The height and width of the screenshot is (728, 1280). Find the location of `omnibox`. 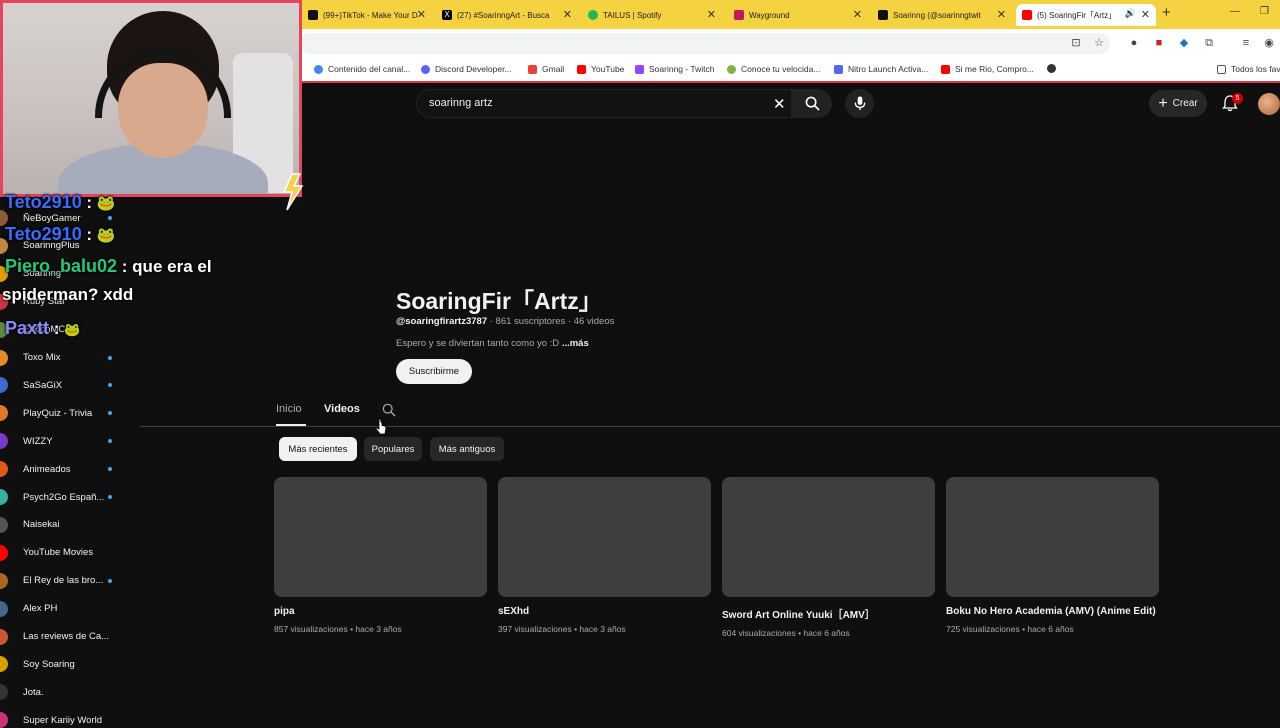

omnibox is located at coordinates (705, 43).